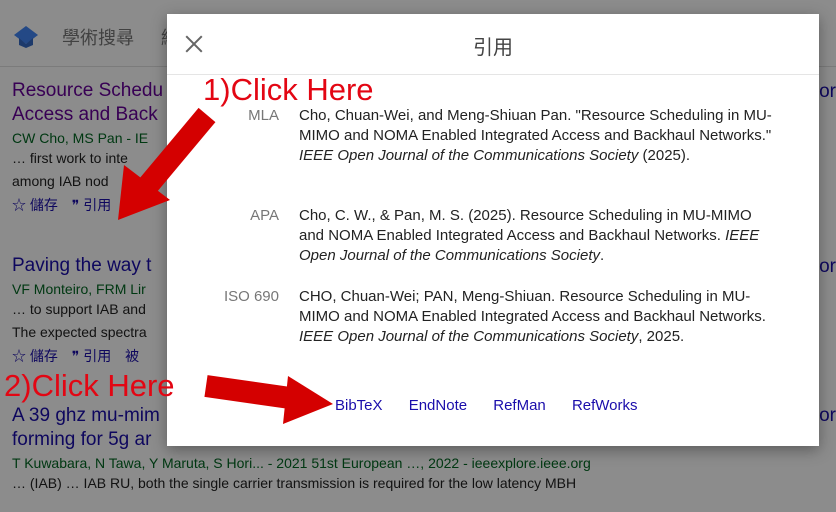  I want to click on annotation-step2-label: 2)Click Here, so click(89, 385).